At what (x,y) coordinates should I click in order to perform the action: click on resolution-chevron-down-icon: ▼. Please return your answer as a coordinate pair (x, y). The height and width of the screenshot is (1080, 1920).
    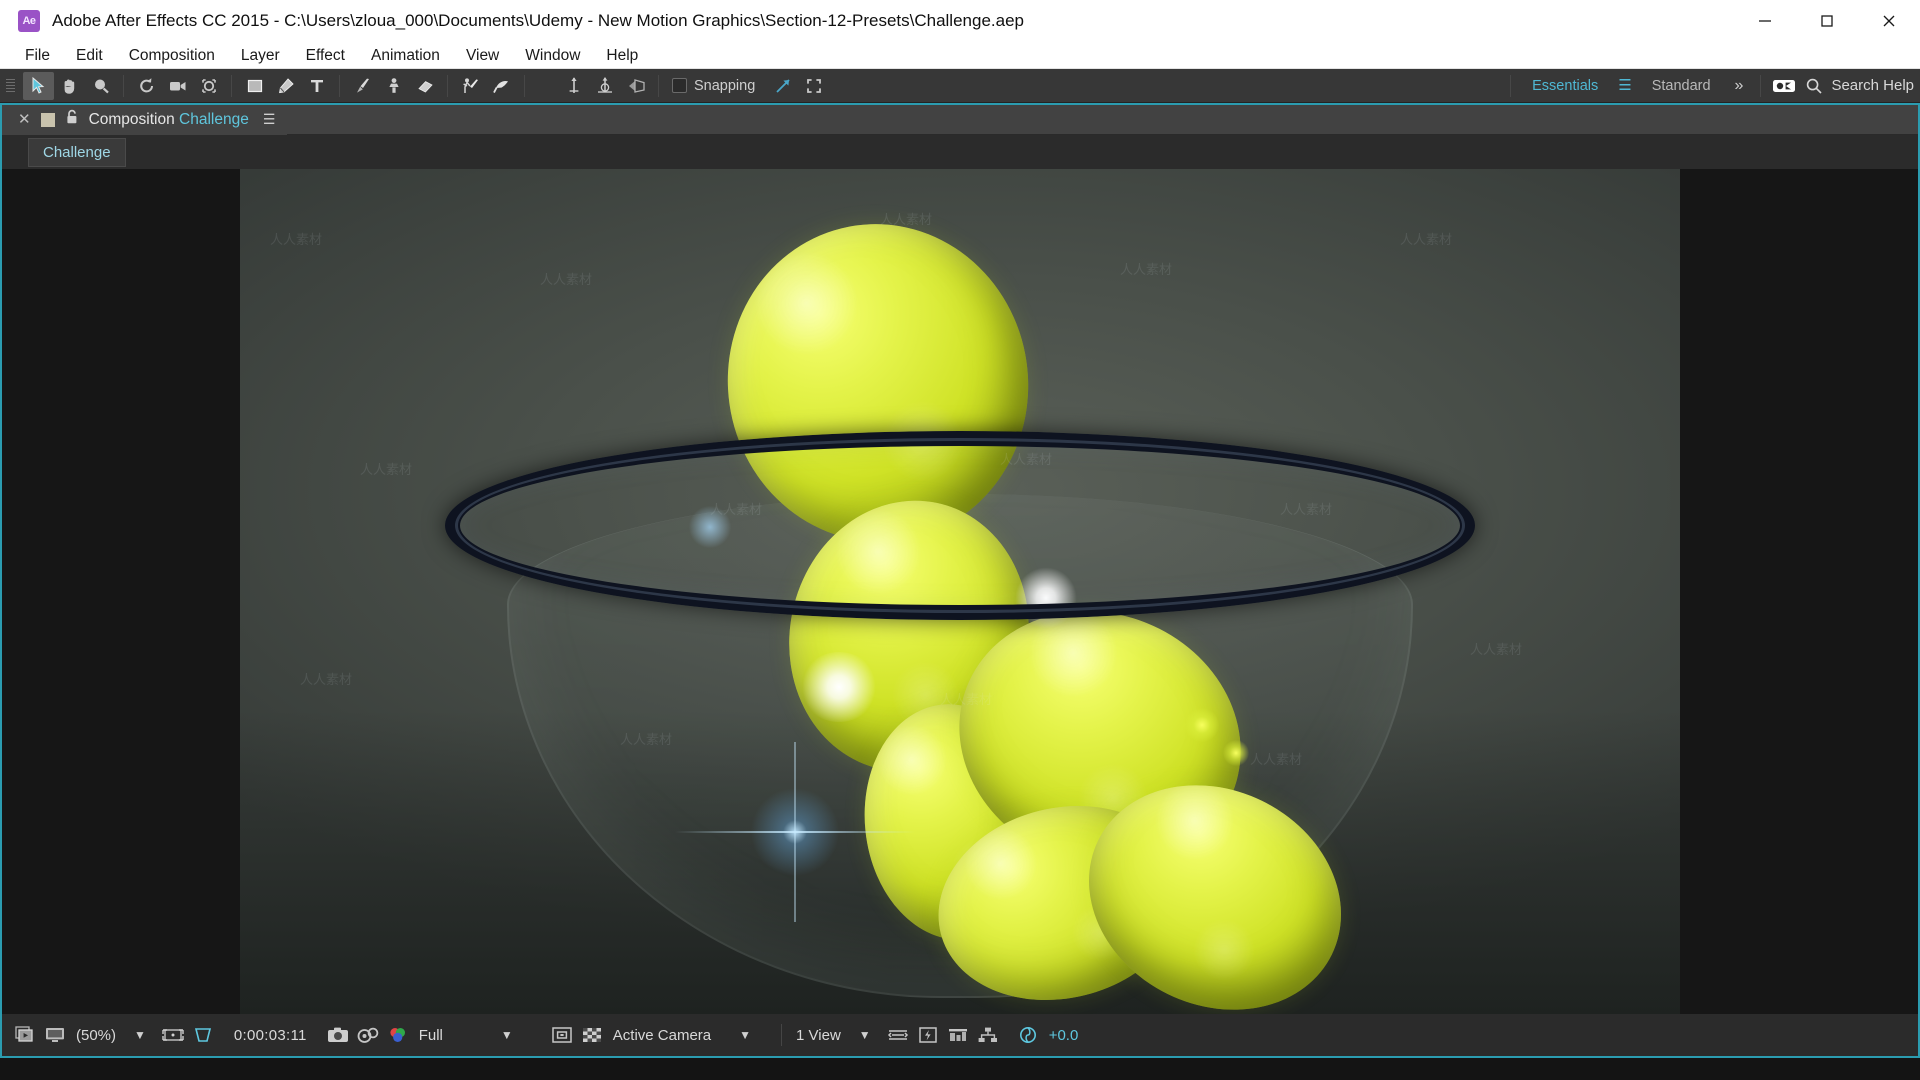
    Looking at the image, I should click on (498, 1035).